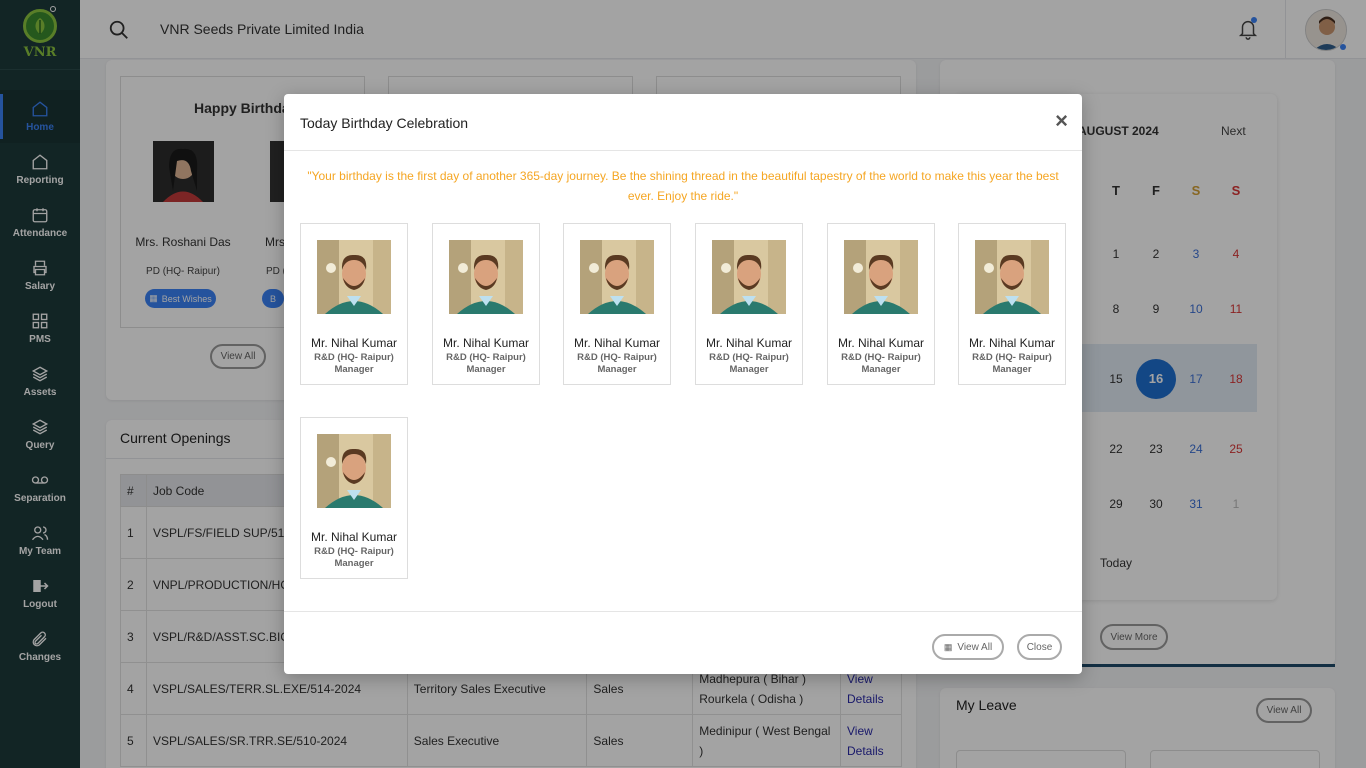 The width and height of the screenshot is (1366, 768). What do you see at coordinates (384, 123) in the screenshot?
I see `modal-title: Today Birthday Celebration` at bounding box center [384, 123].